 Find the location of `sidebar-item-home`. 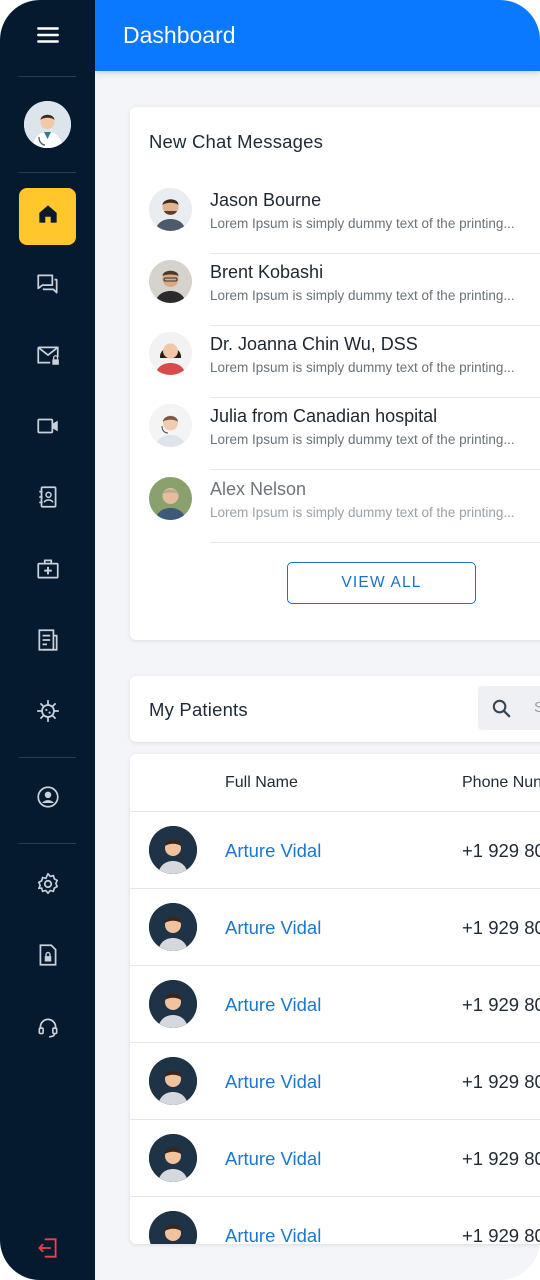

sidebar-item-home is located at coordinates (47, 216).